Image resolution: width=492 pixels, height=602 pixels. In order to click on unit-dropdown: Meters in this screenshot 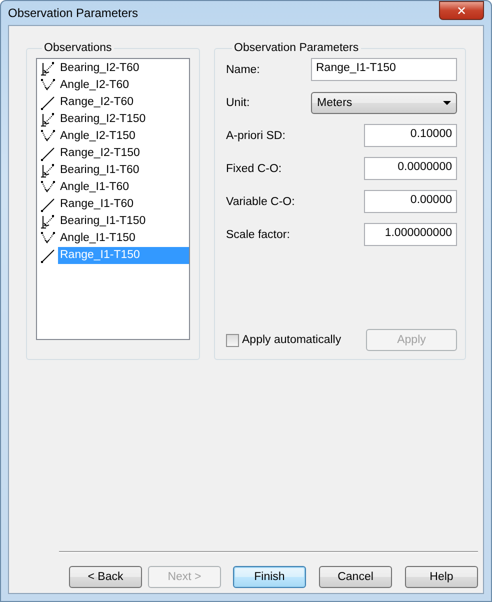, I will do `click(384, 103)`.